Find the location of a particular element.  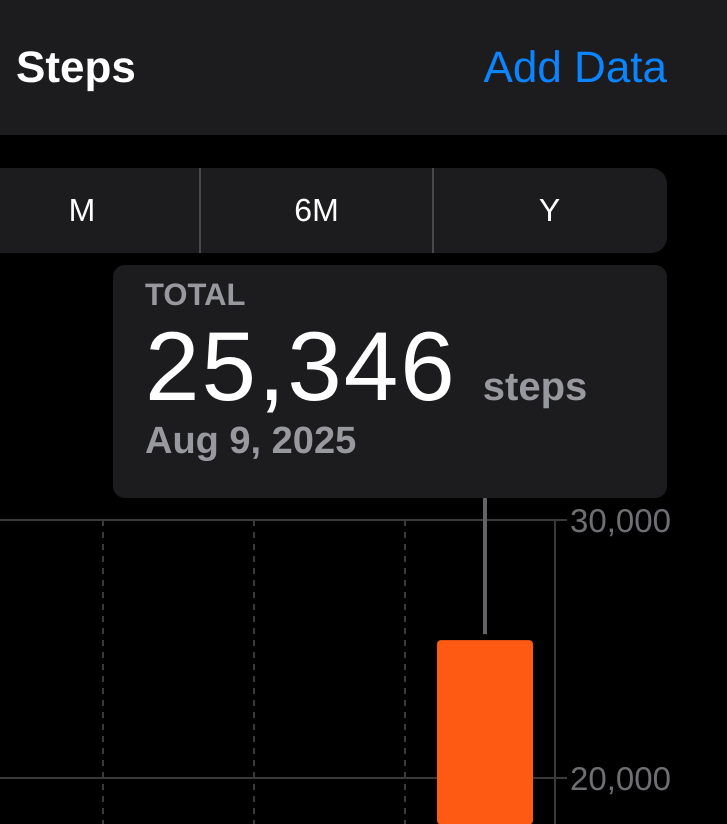

range-tab: M is located at coordinates (99, 210).